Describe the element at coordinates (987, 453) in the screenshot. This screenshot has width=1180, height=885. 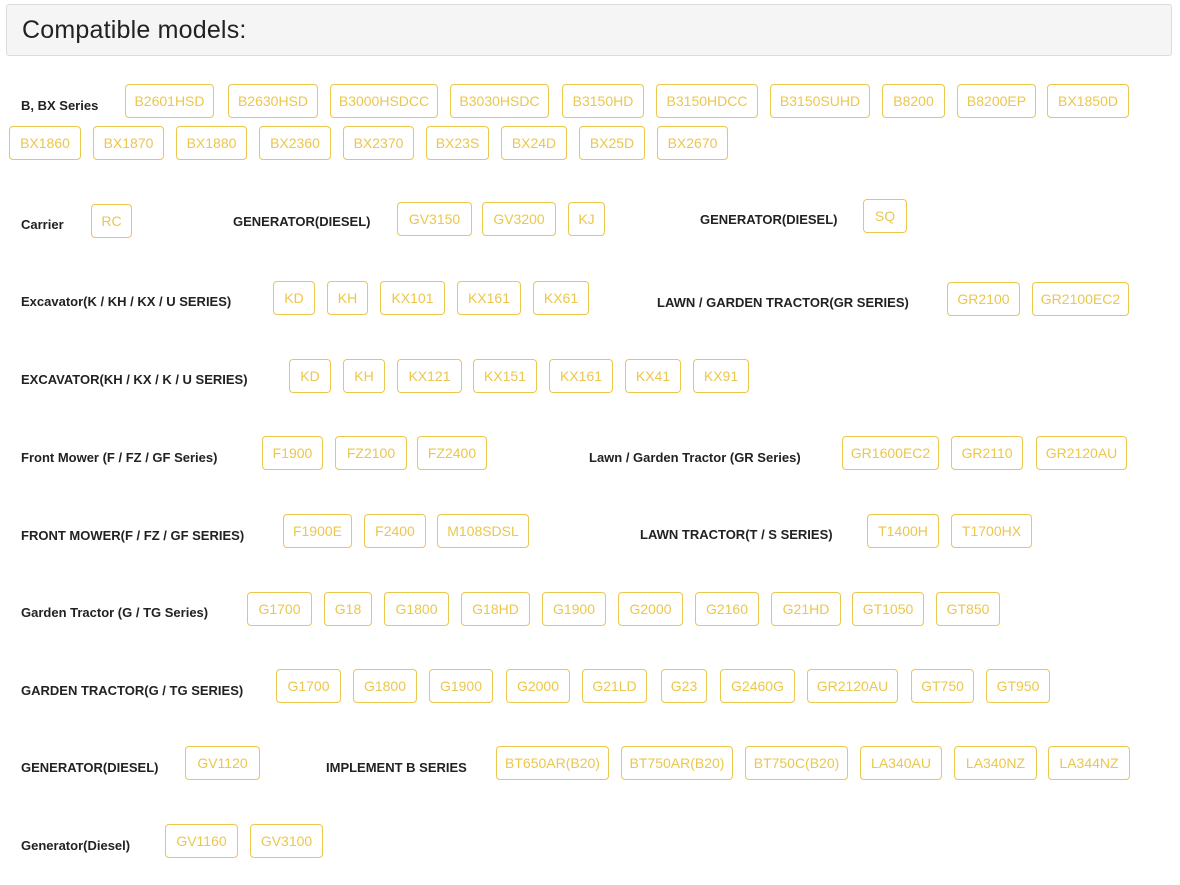
I see `model-chip: GR2110` at that location.